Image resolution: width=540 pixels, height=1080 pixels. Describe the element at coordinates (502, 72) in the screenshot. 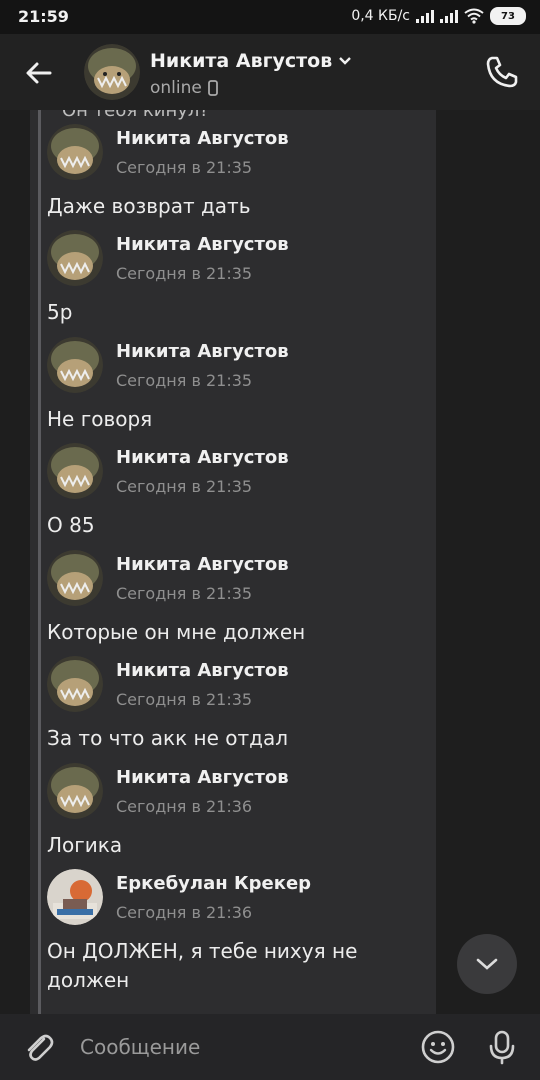

I see `phone-call-icon` at that location.